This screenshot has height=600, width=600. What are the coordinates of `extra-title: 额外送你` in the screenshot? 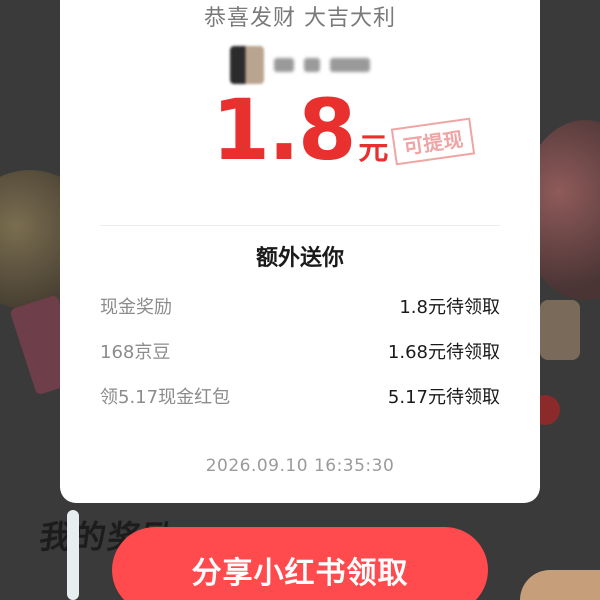 It's located at (299, 258).